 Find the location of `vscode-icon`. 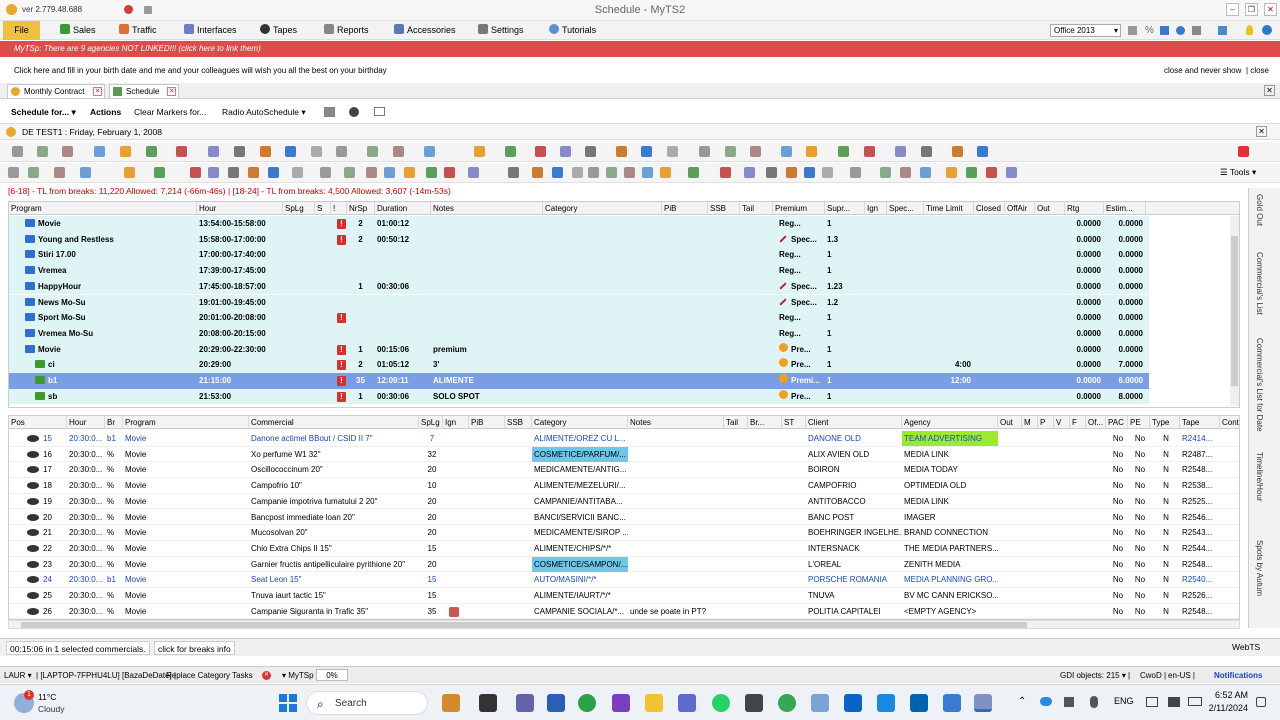

vscode-icon is located at coordinates (886, 703).